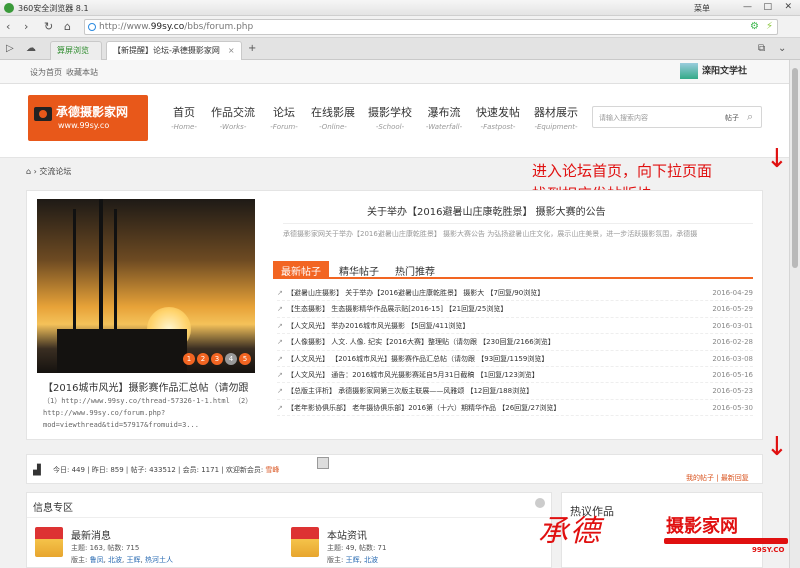  What do you see at coordinates (788, 7) in the screenshot?
I see `close-icon: ✕` at bounding box center [788, 7].